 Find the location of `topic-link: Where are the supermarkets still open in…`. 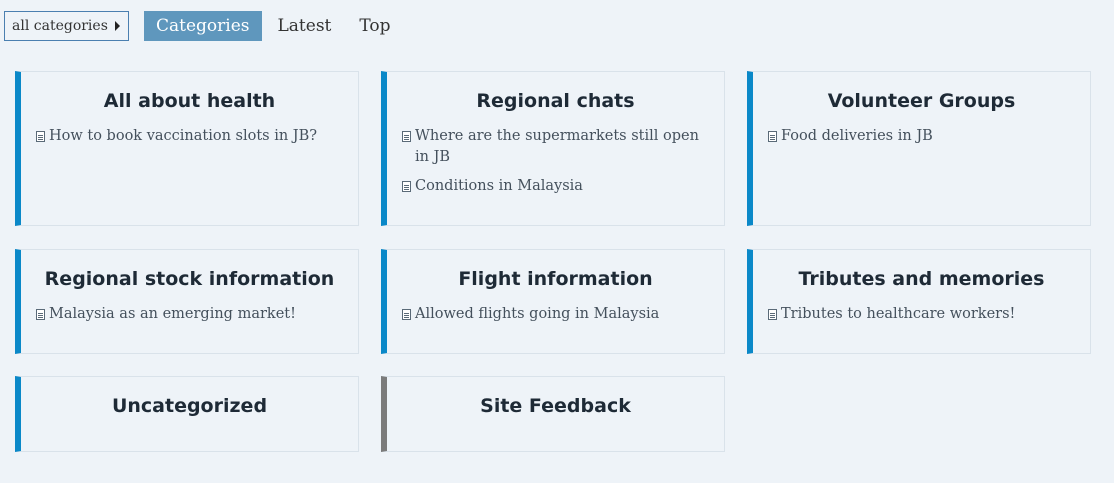

topic-link: Where are the supermarkets still open in… is located at coordinates (556, 147).